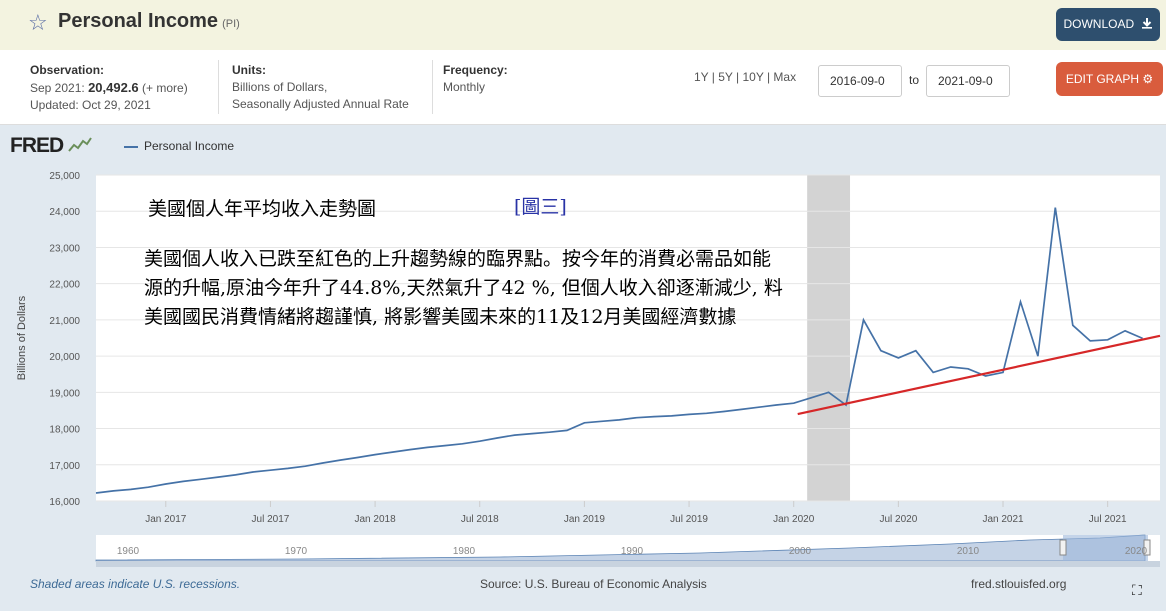 Image resolution: width=1166 pixels, height=611 pixels. What do you see at coordinates (475, 79) in the screenshot?
I see `frequency-block: Frequency: Monthly` at bounding box center [475, 79].